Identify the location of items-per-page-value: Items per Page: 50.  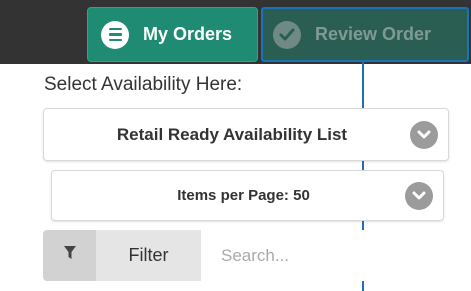
(243, 195).